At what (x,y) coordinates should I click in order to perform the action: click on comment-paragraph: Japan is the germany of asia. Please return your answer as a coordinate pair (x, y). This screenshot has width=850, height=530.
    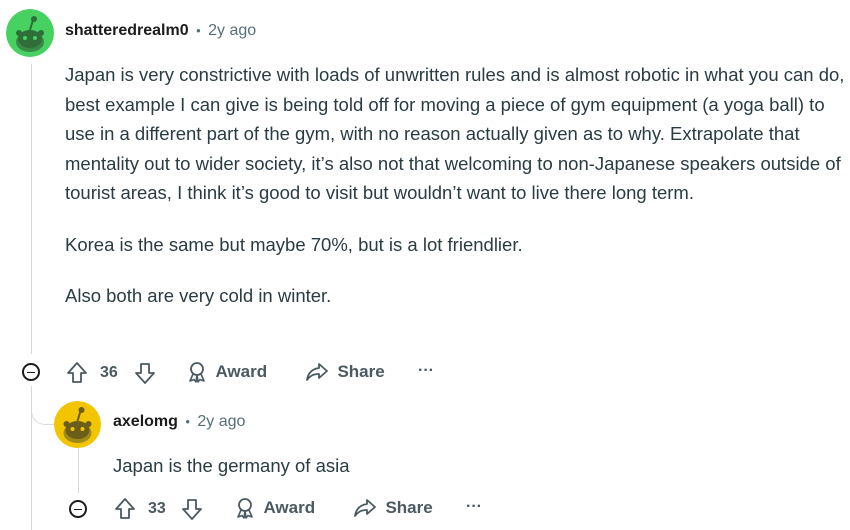
    Looking at the image, I should click on (231, 465).